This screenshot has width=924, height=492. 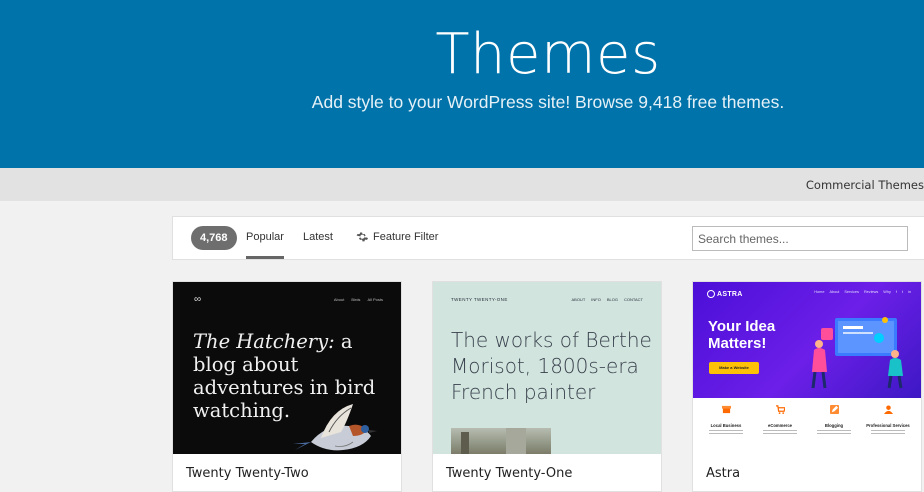 What do you see at coordinates (909, 292) in the screenshot?
I see `preview-nav-item: in` at bounding box center [909, 292].